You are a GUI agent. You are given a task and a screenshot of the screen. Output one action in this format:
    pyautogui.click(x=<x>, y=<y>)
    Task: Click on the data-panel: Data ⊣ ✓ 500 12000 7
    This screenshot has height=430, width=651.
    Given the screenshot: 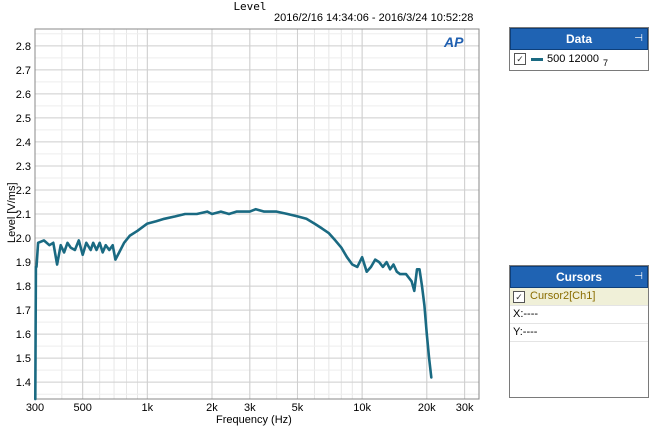 What is the action you would take?
    pyautogui.click(x=579, y=49)
    